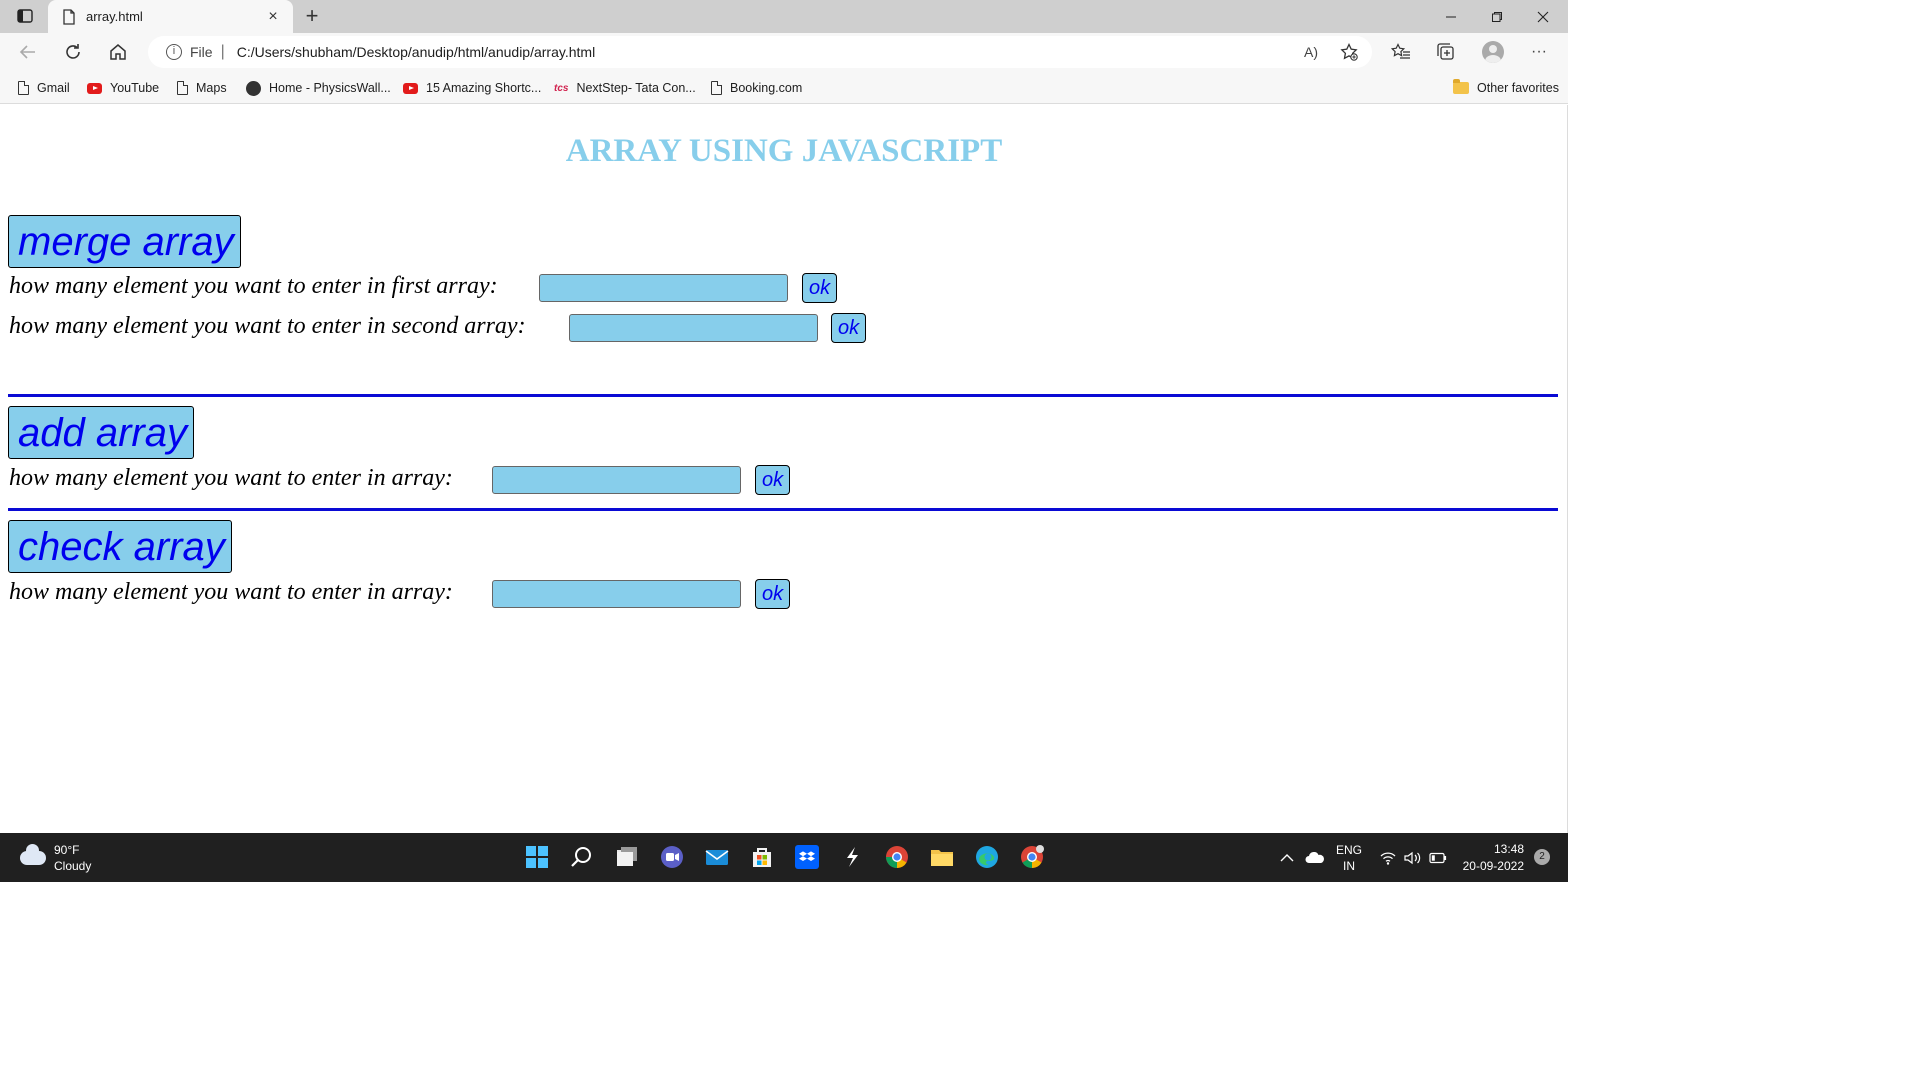  I want to click on cloud-icon, so click(33, 854).